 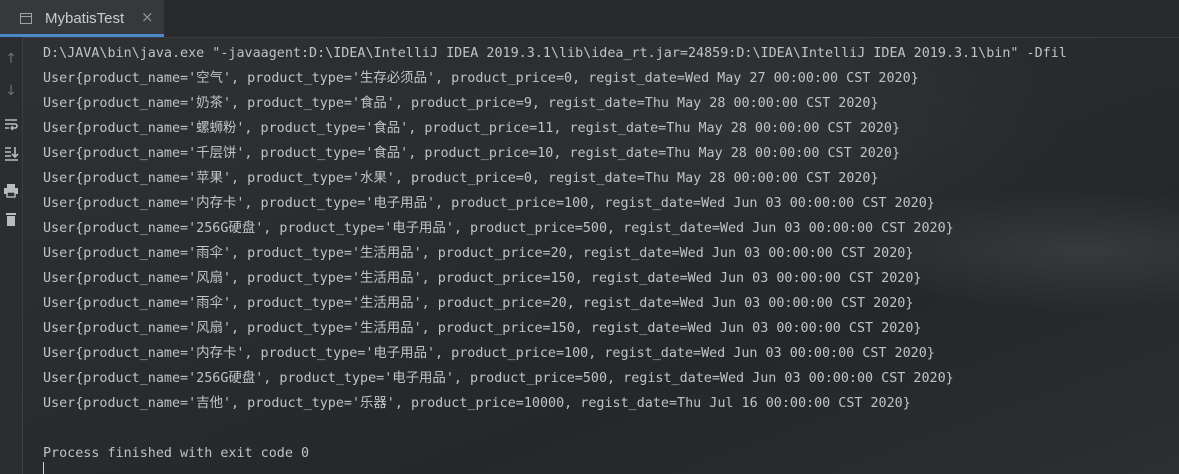 What do you see at coordinates (11, 59) in the screenshot?
I see `arrow-up-icon: ↑` at bounding box center [11, 59].